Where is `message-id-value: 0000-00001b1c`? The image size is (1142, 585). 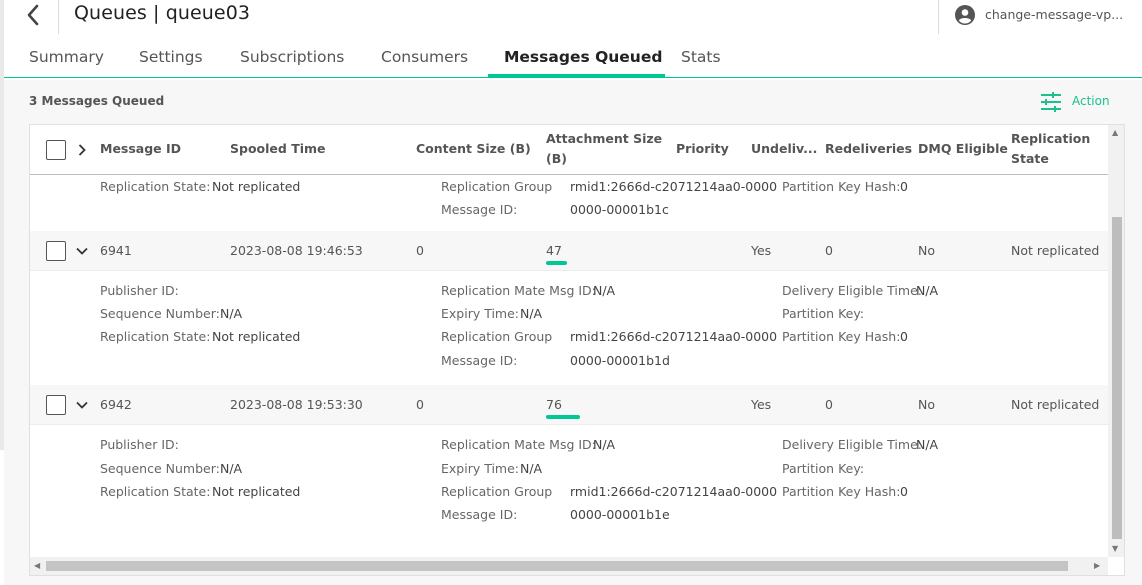
message-id-value: 0000-00001b1c is located at coordinates (619, 209).